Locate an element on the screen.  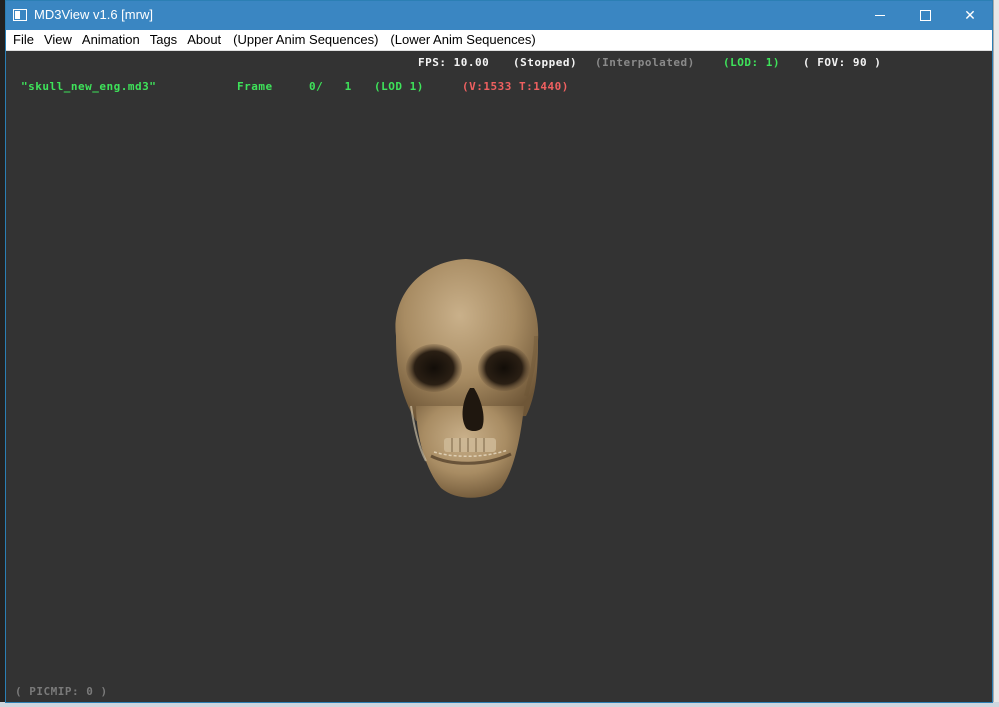
title-bar: MD3View v1.6 [mrw] ✕ is located at coordinates (499, 15).